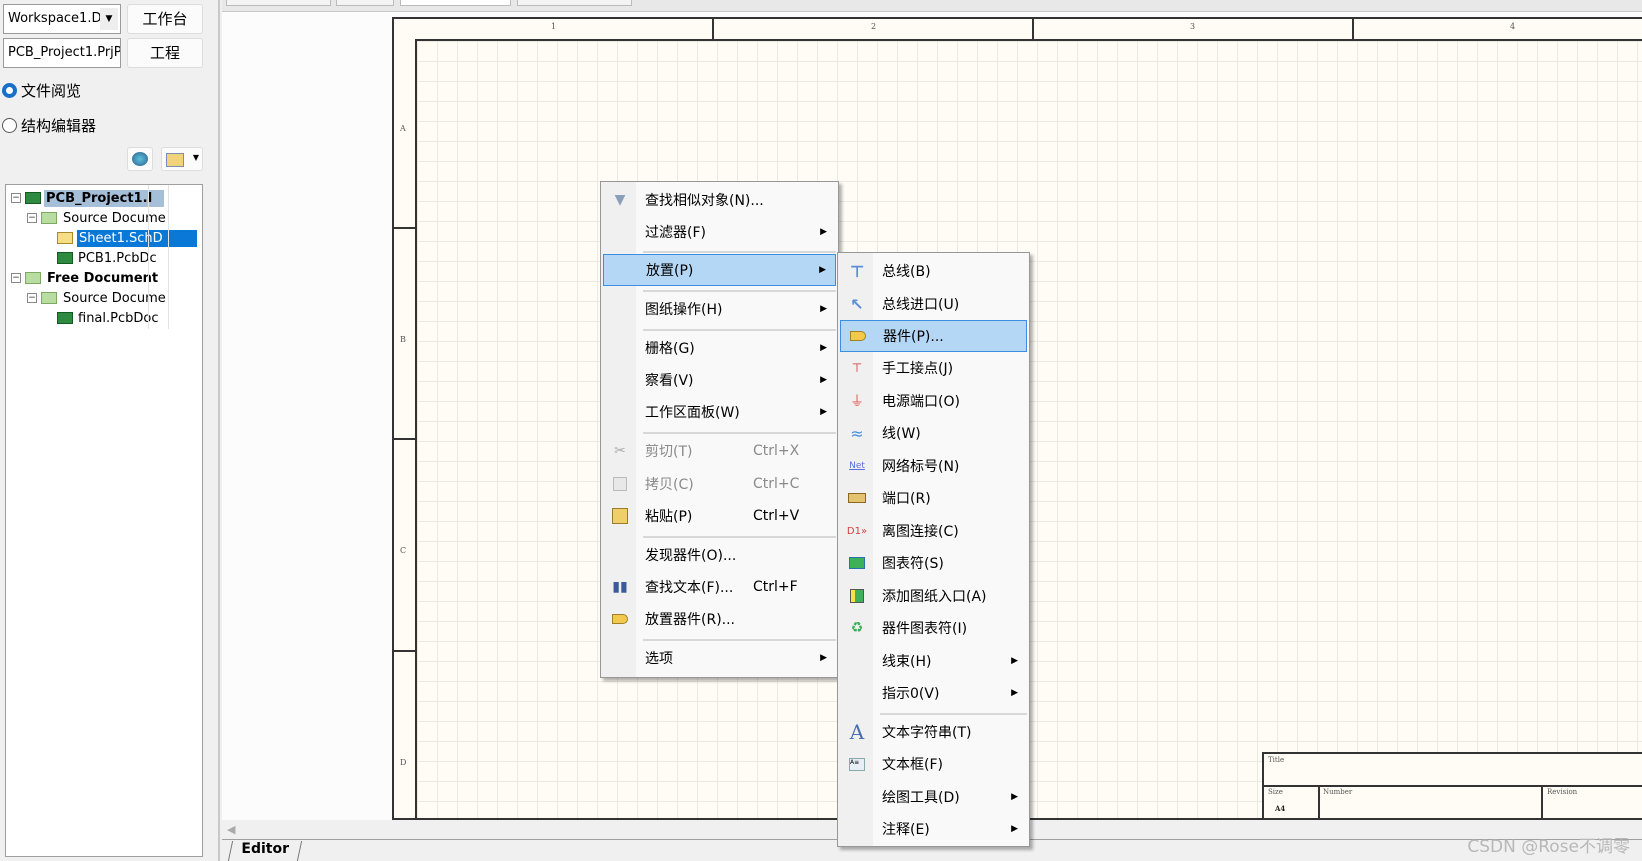  I want to click on toolbar-strip, so click(932, 6).